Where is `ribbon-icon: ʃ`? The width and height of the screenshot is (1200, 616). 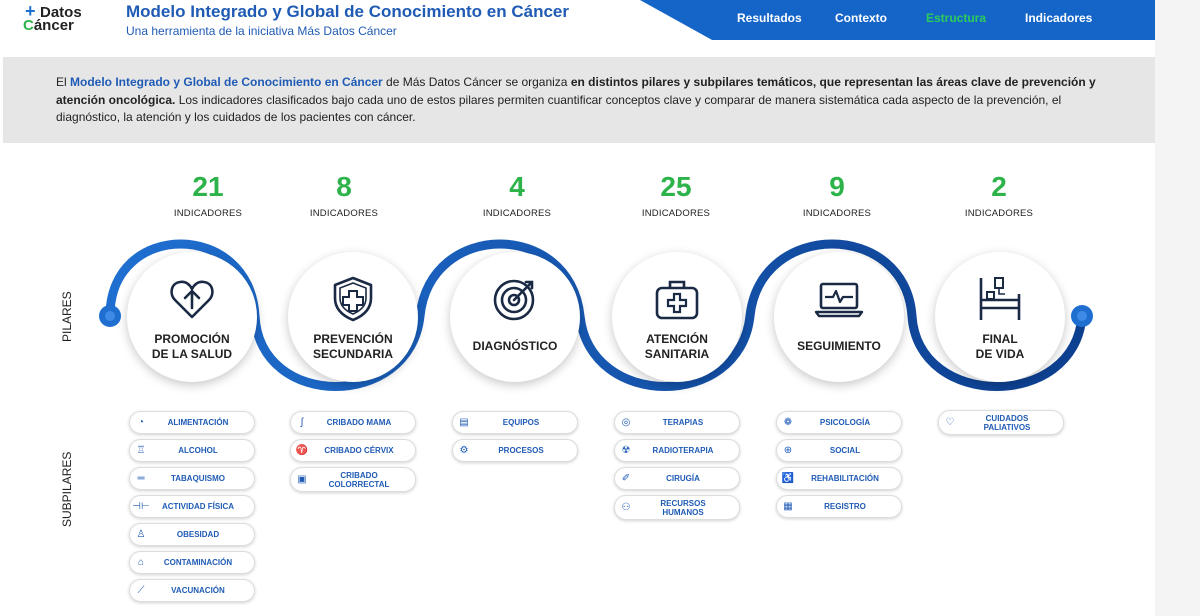
ribbon-icon: ʃ is located at coordinates (302, 422).